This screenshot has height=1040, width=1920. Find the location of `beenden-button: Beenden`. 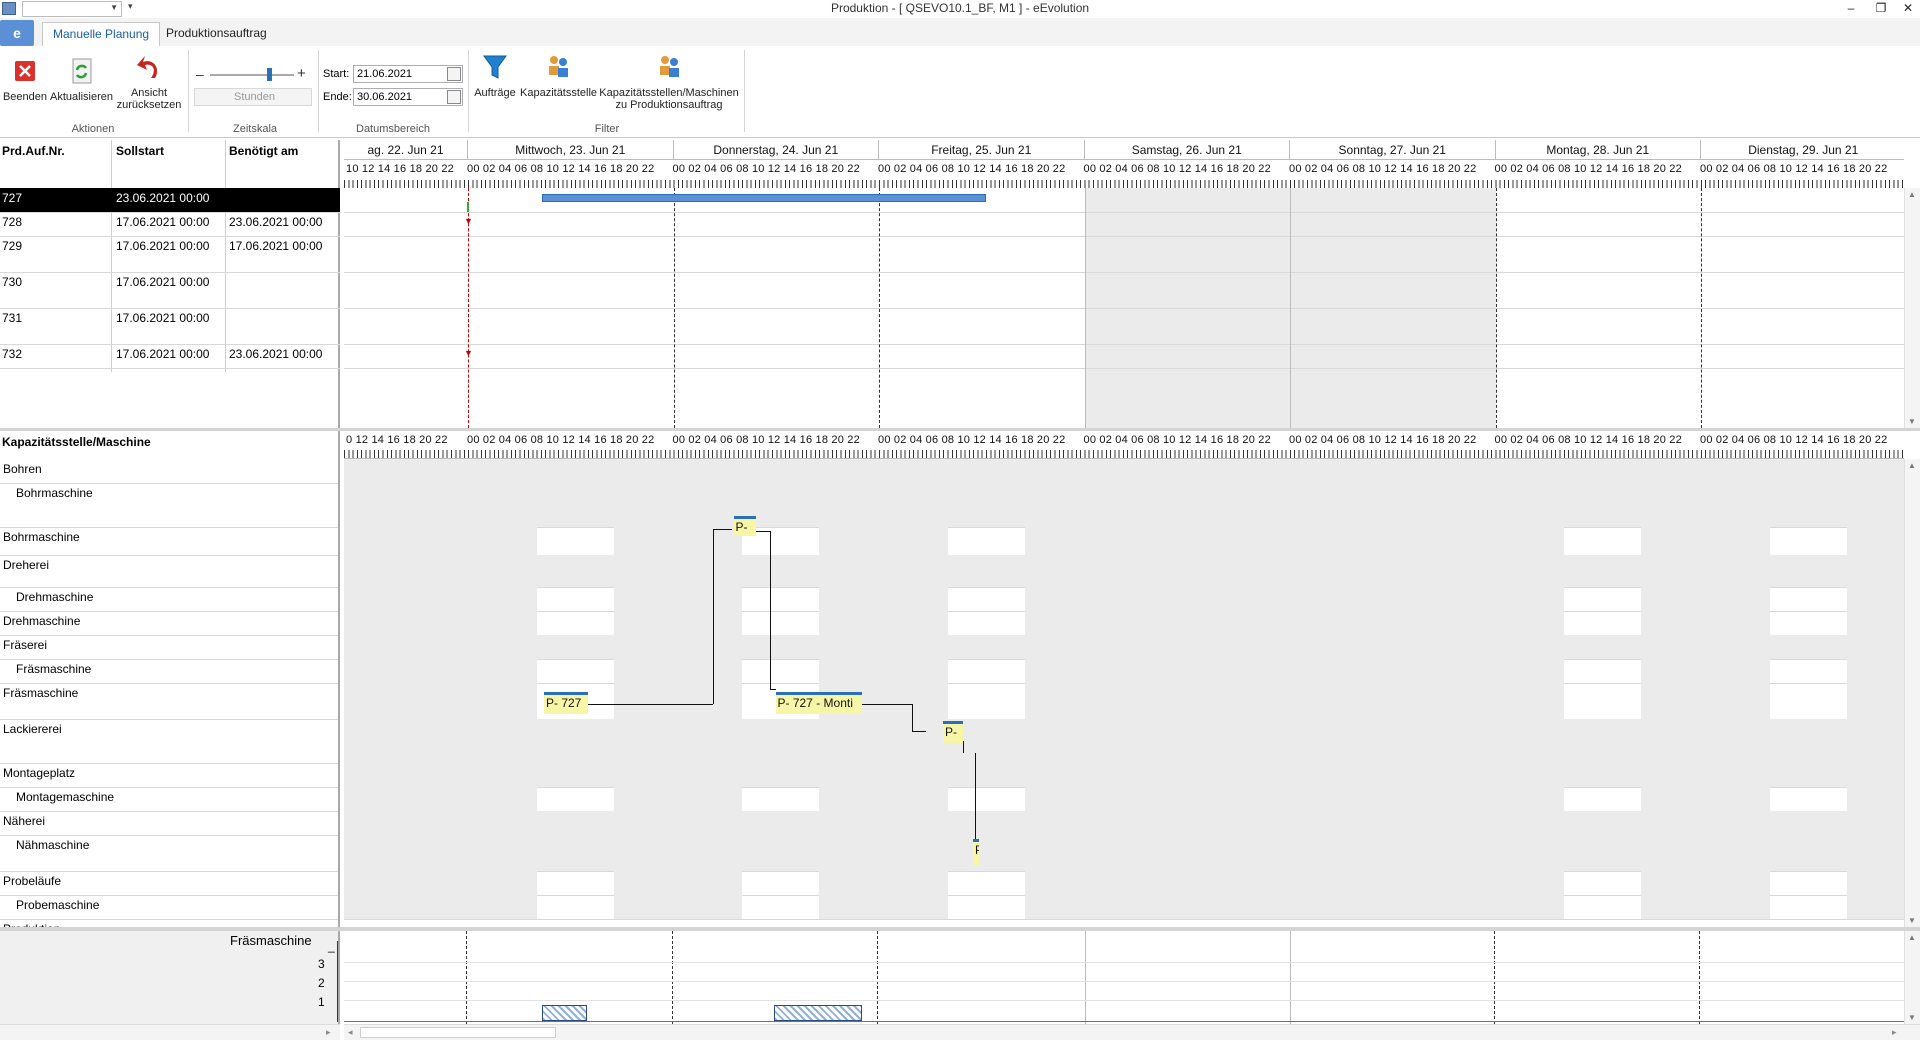

beenden-button: Beenden is located at coordinates (25, 79).